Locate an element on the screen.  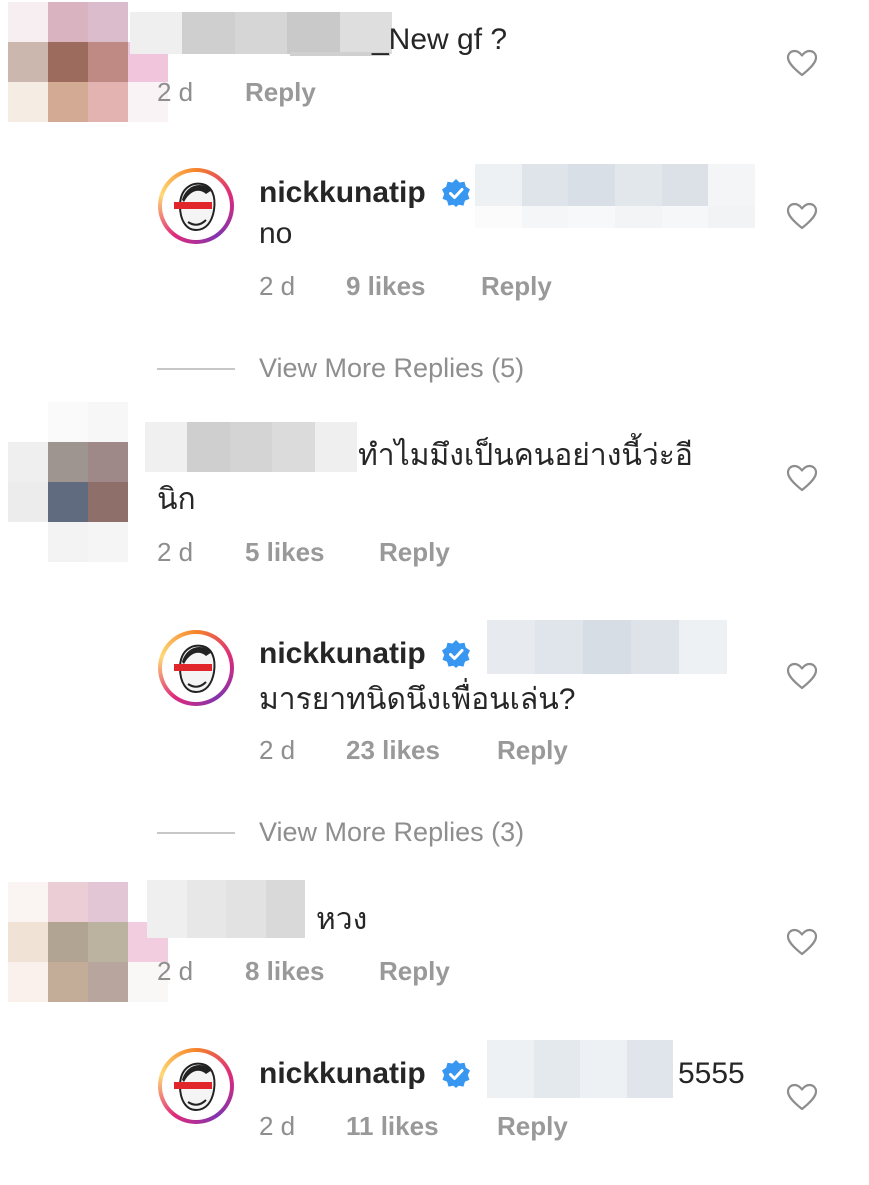
comment-3: หวง 2 d 8 likes Reply is located at coordinates (434, 945).